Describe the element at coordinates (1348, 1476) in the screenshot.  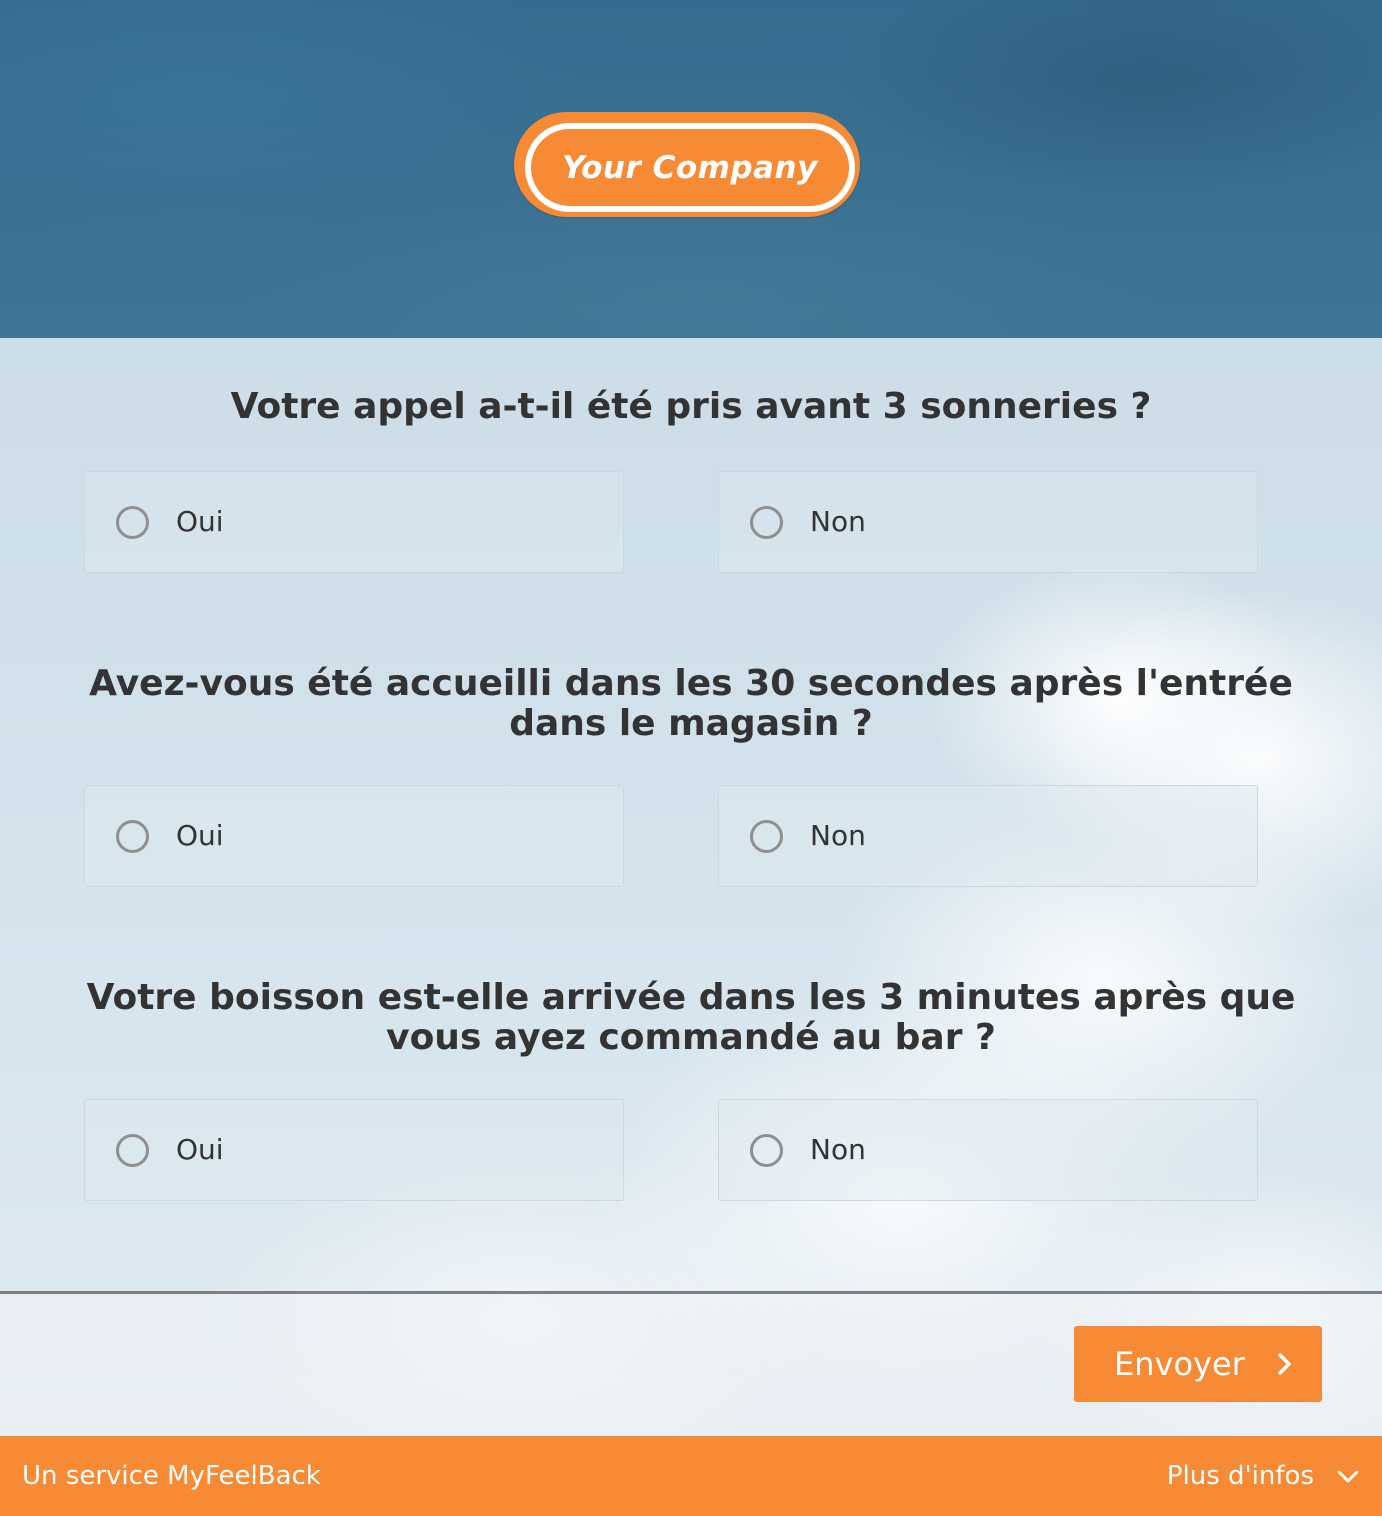
I see `chevron-down-icon` at that location.